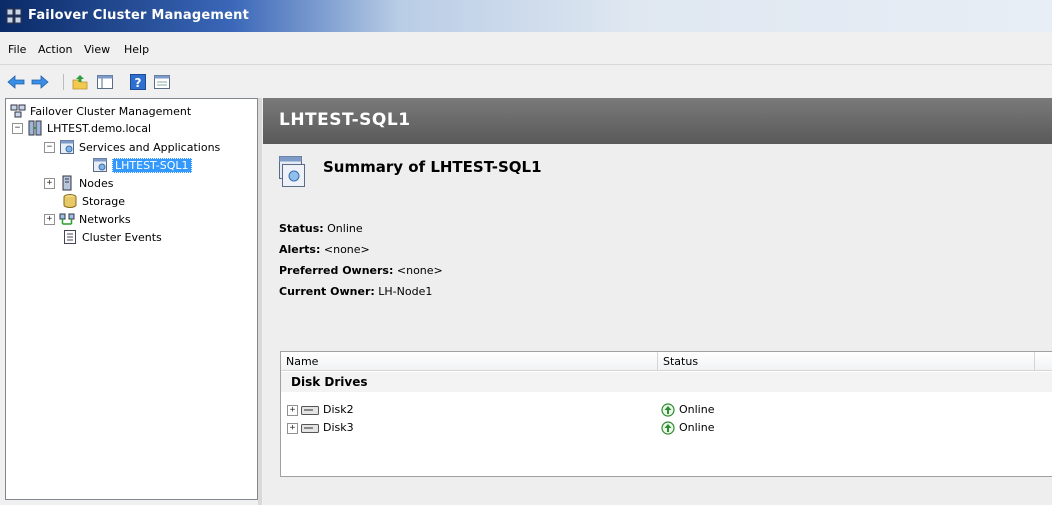 This screenshot has height=505, width=1052. I want to click on properties-icon, so click(162, 82).